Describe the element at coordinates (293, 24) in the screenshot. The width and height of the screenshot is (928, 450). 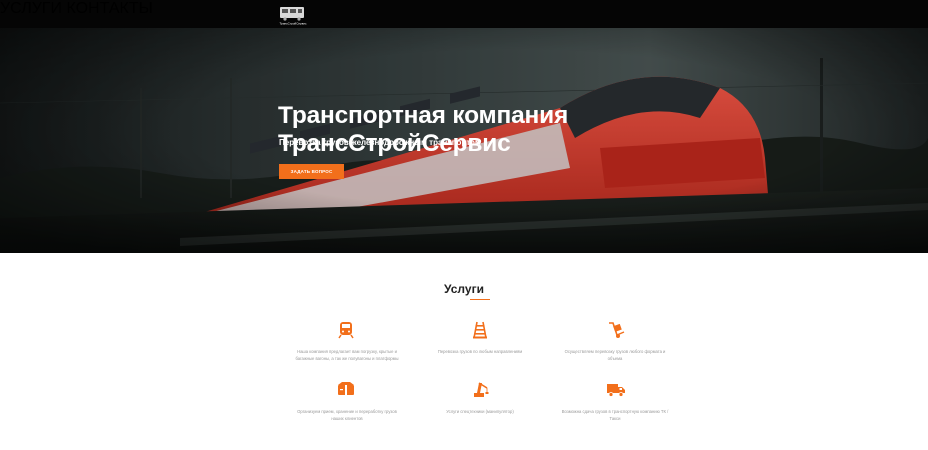
I see `logo-text: ТрансСтройСервис` at that location.